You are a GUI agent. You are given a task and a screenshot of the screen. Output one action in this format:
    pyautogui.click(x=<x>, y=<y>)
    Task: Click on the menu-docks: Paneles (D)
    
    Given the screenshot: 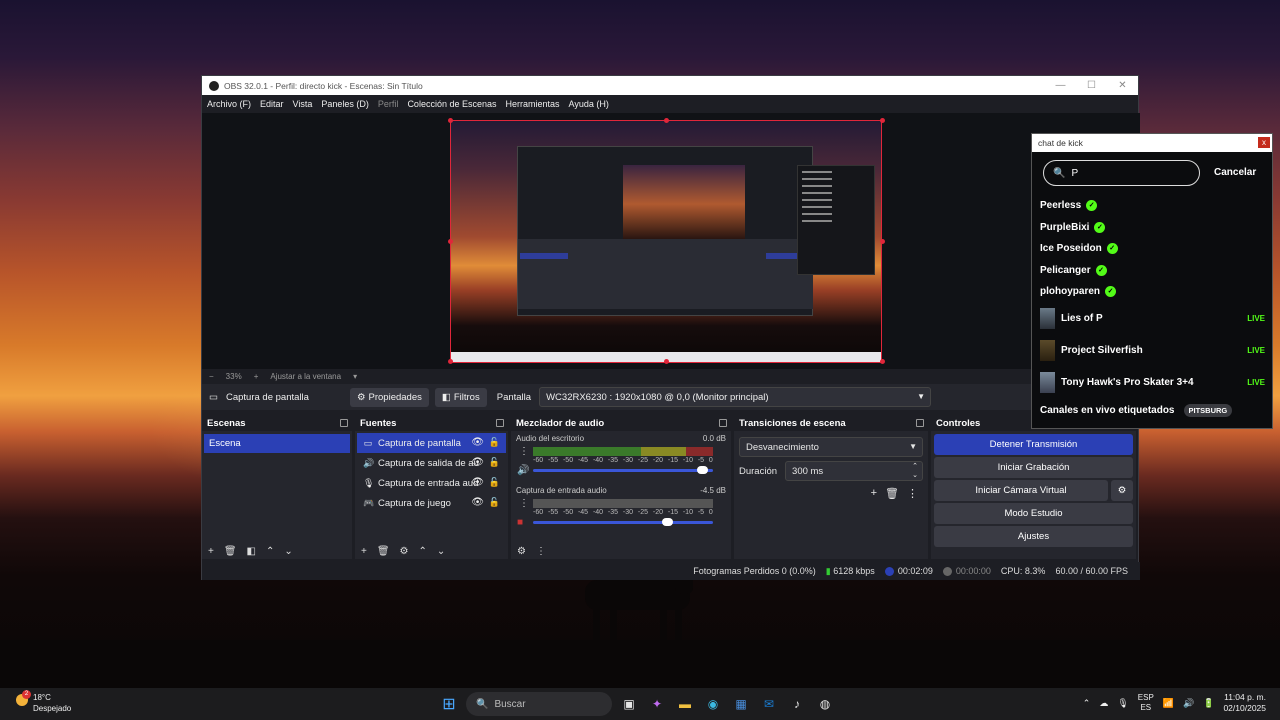 What is the action you would take?
    pyautogui.click(x=345, y=104)
    